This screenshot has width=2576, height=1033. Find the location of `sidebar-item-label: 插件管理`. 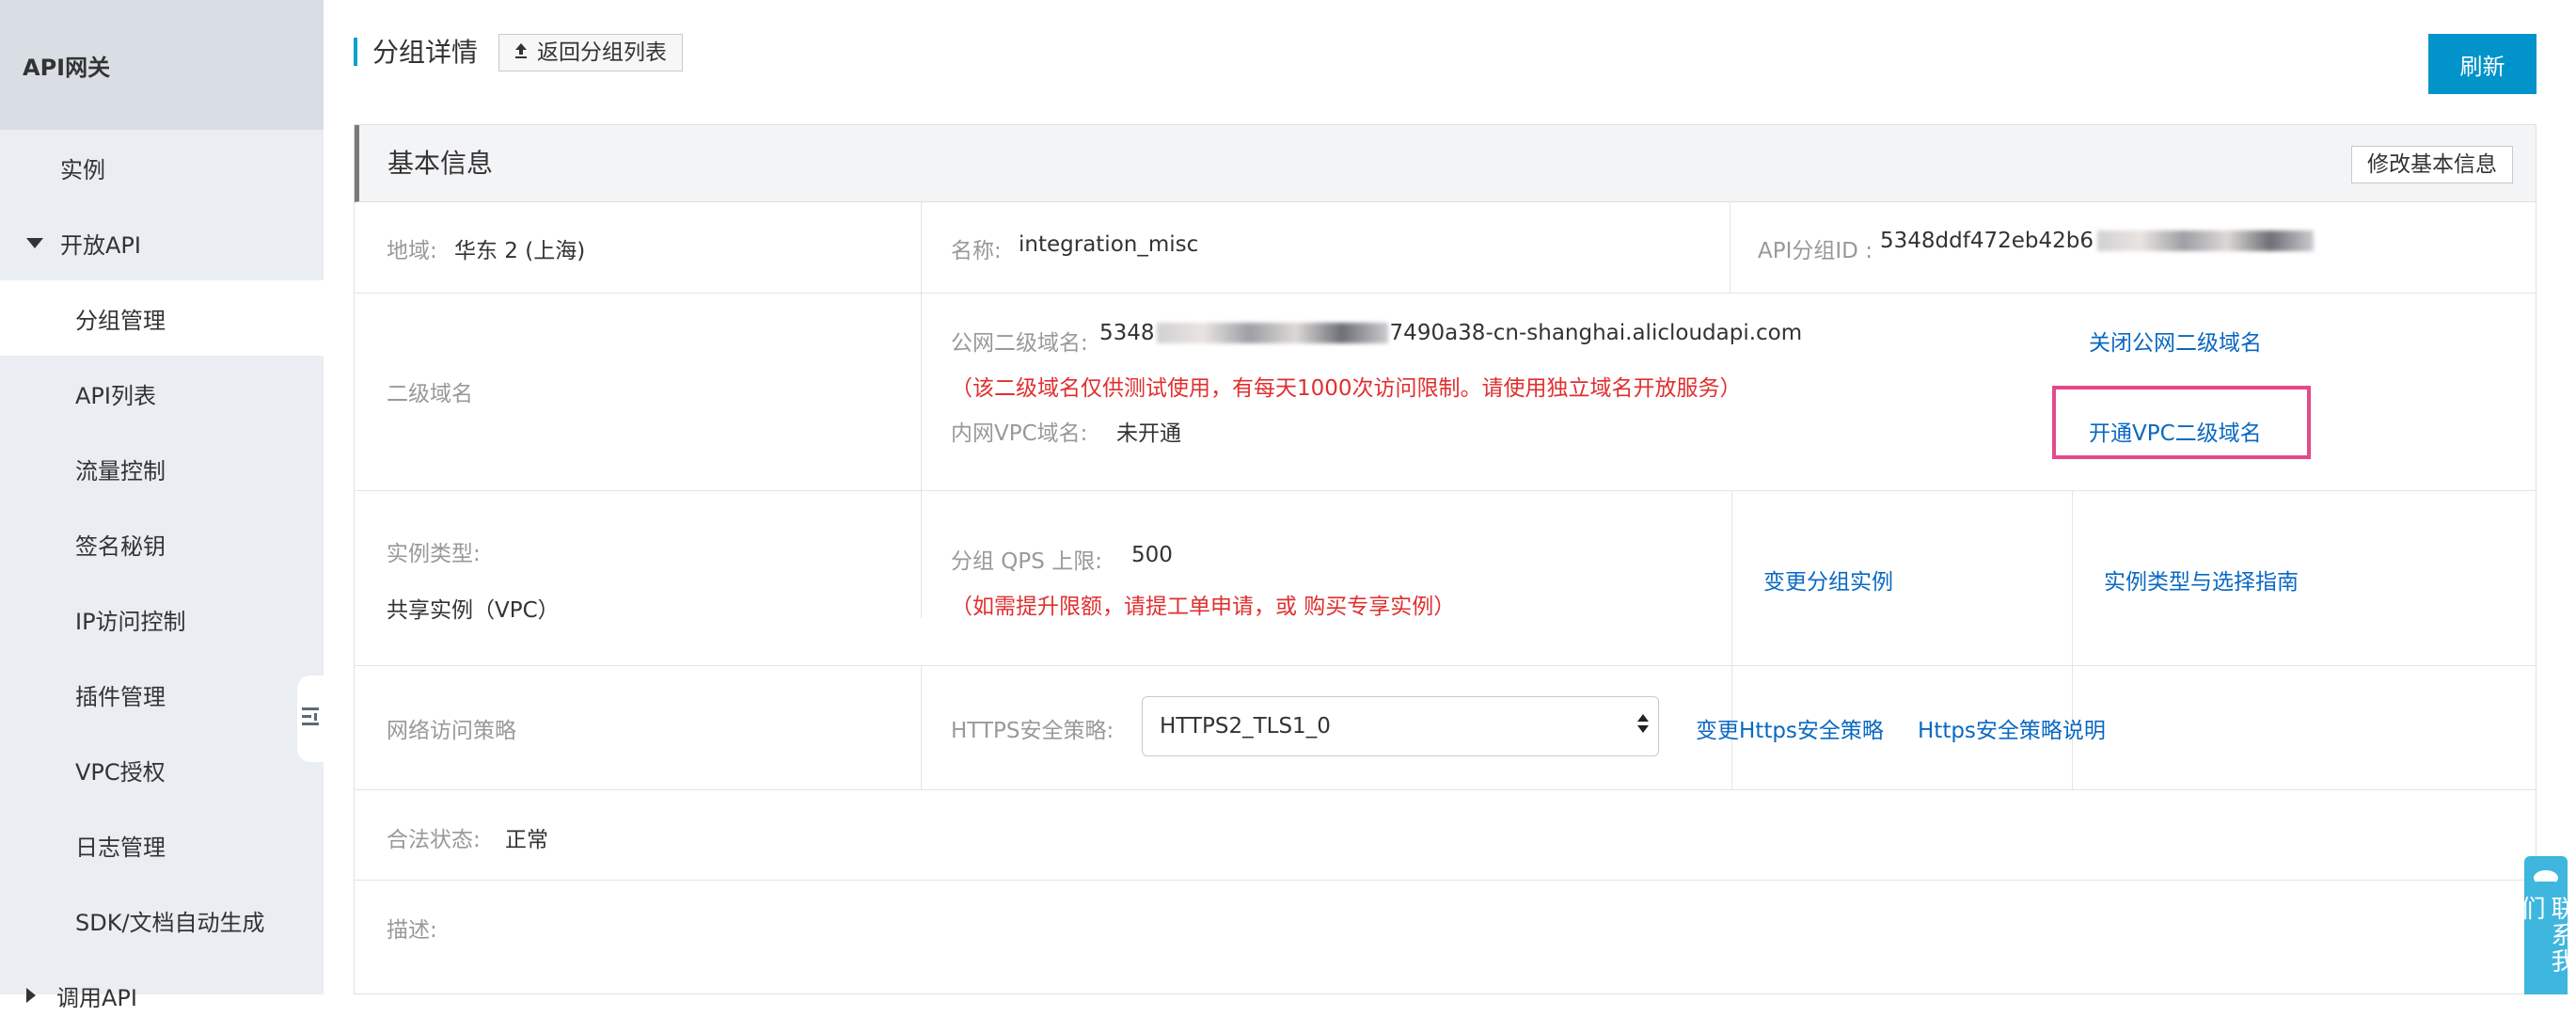

sidebar-item-label: 插件管理 is located at coordinates (120, 697).